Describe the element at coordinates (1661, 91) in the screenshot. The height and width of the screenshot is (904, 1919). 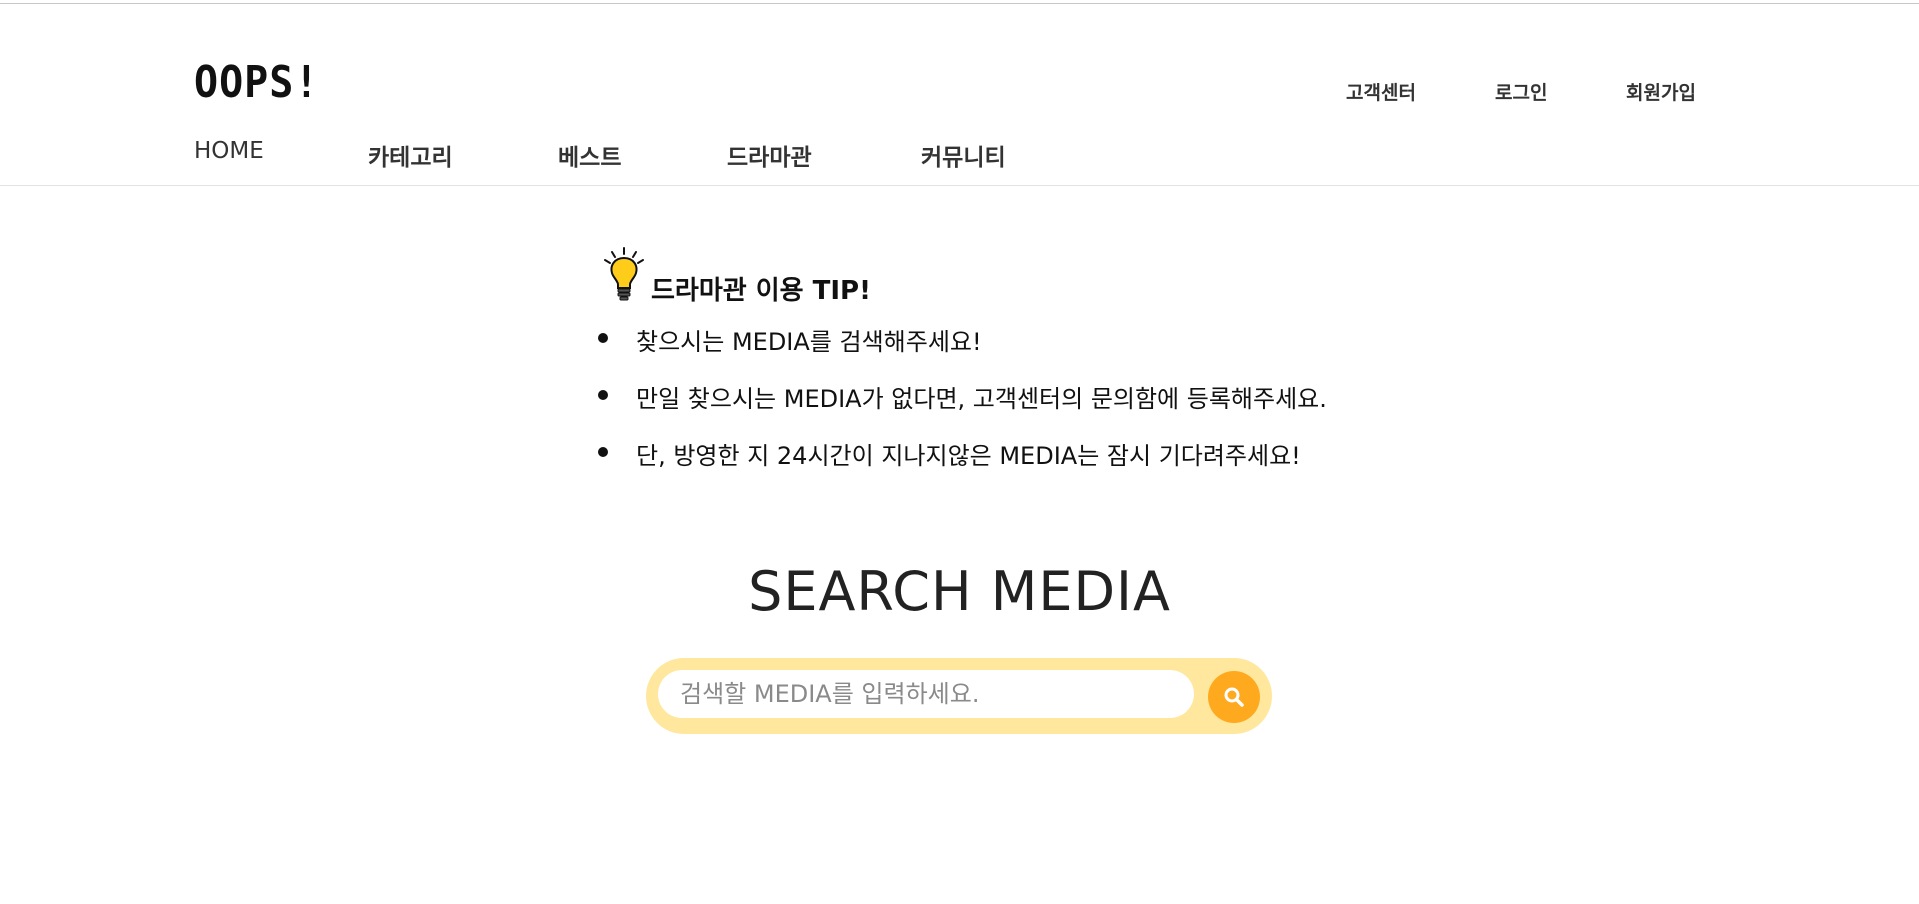
I see `util-link-signup: 회원가입` at that location.